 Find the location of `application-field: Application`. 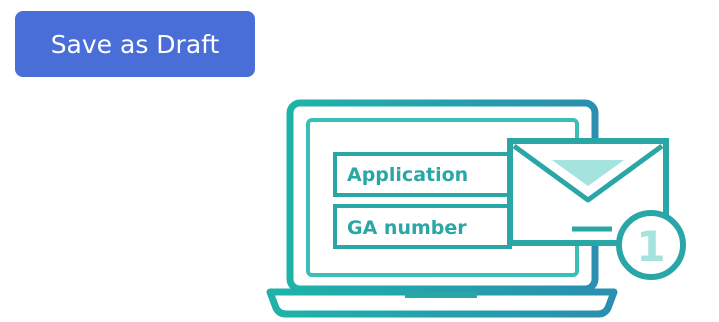

application-field: Application is located at coordinates (422, 174).